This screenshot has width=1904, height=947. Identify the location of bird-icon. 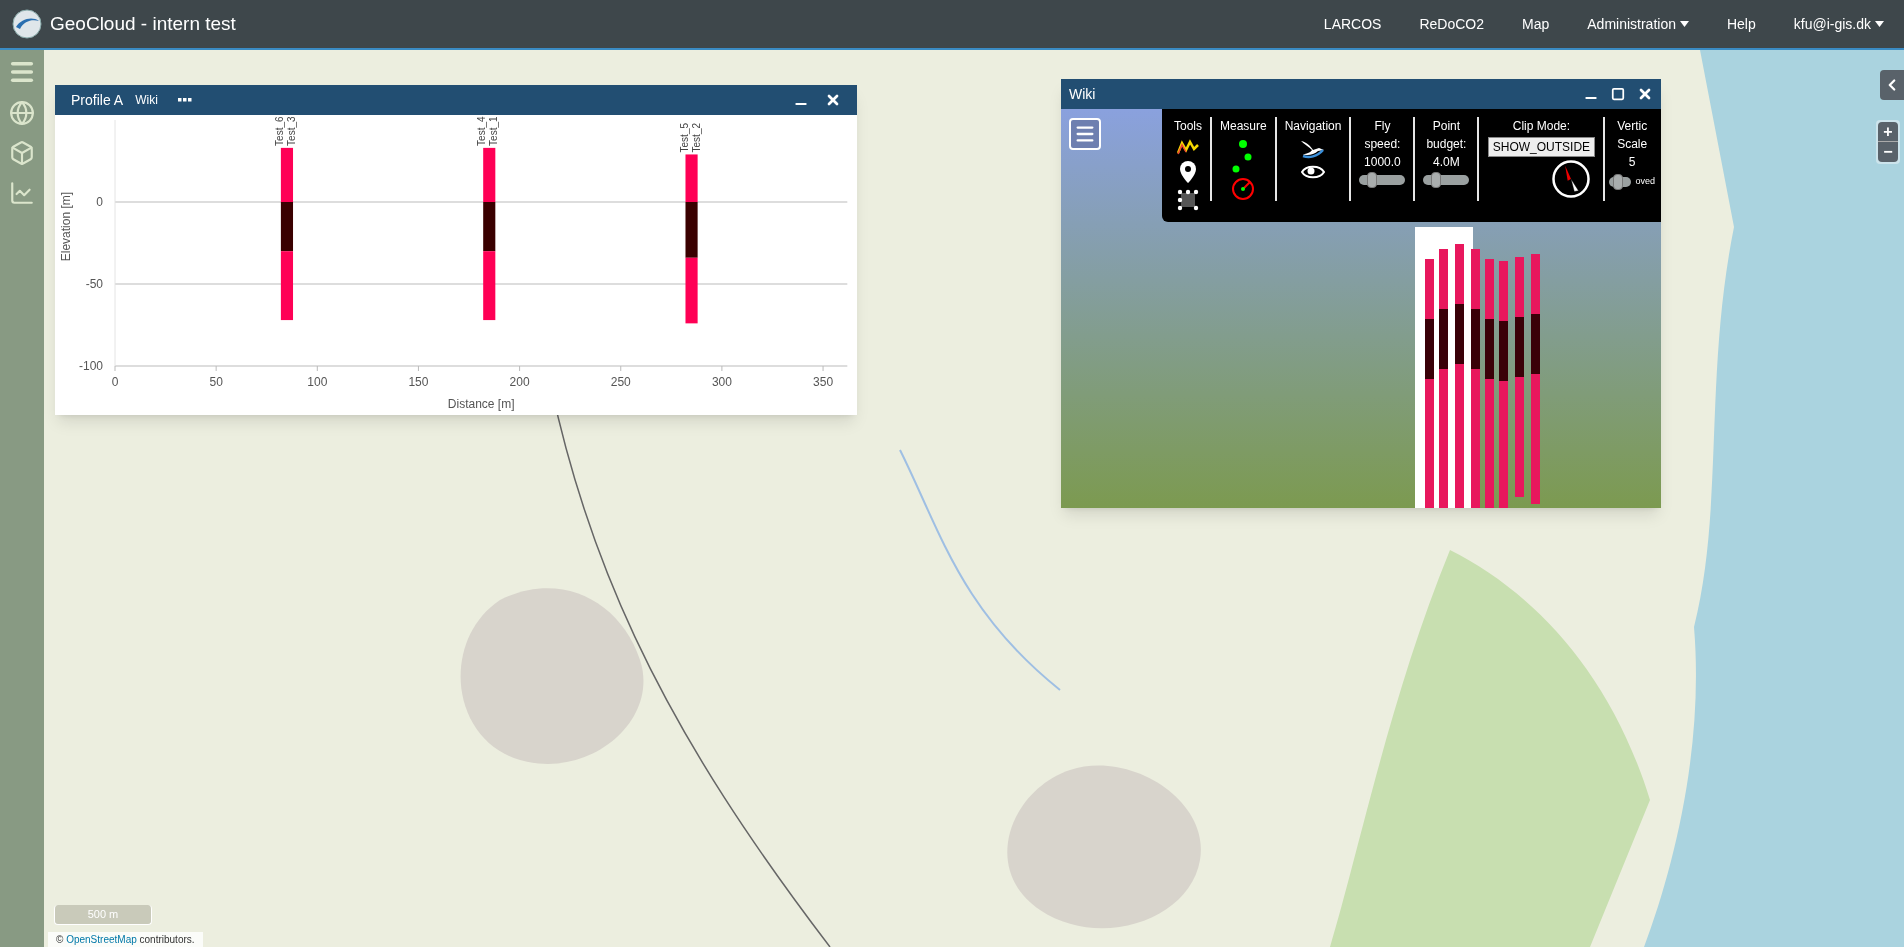
(1313, 149).